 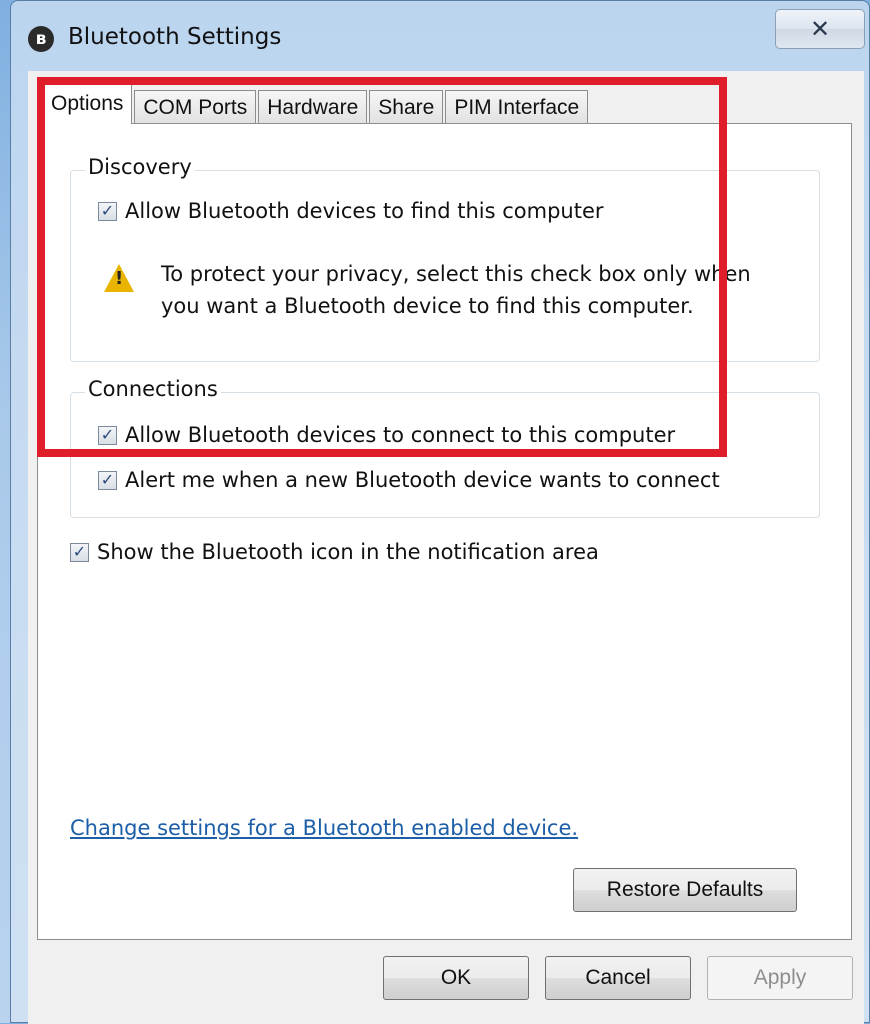 I want to click on apply-button: Apply, so click(x=780, y=978).